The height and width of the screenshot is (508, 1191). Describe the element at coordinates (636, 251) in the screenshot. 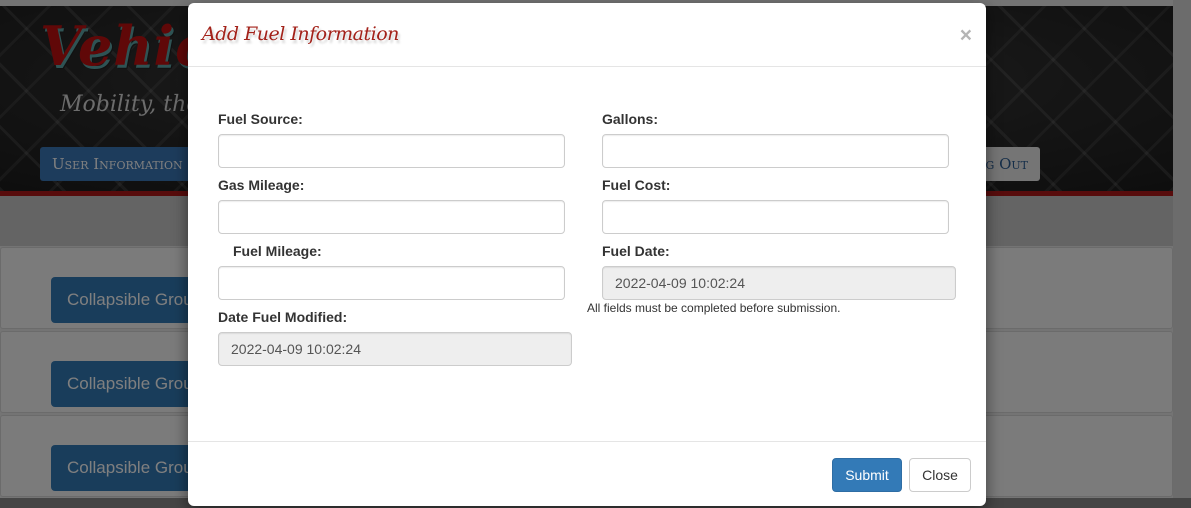

I see `fuel-date-label: Fuel Date:` at that location.